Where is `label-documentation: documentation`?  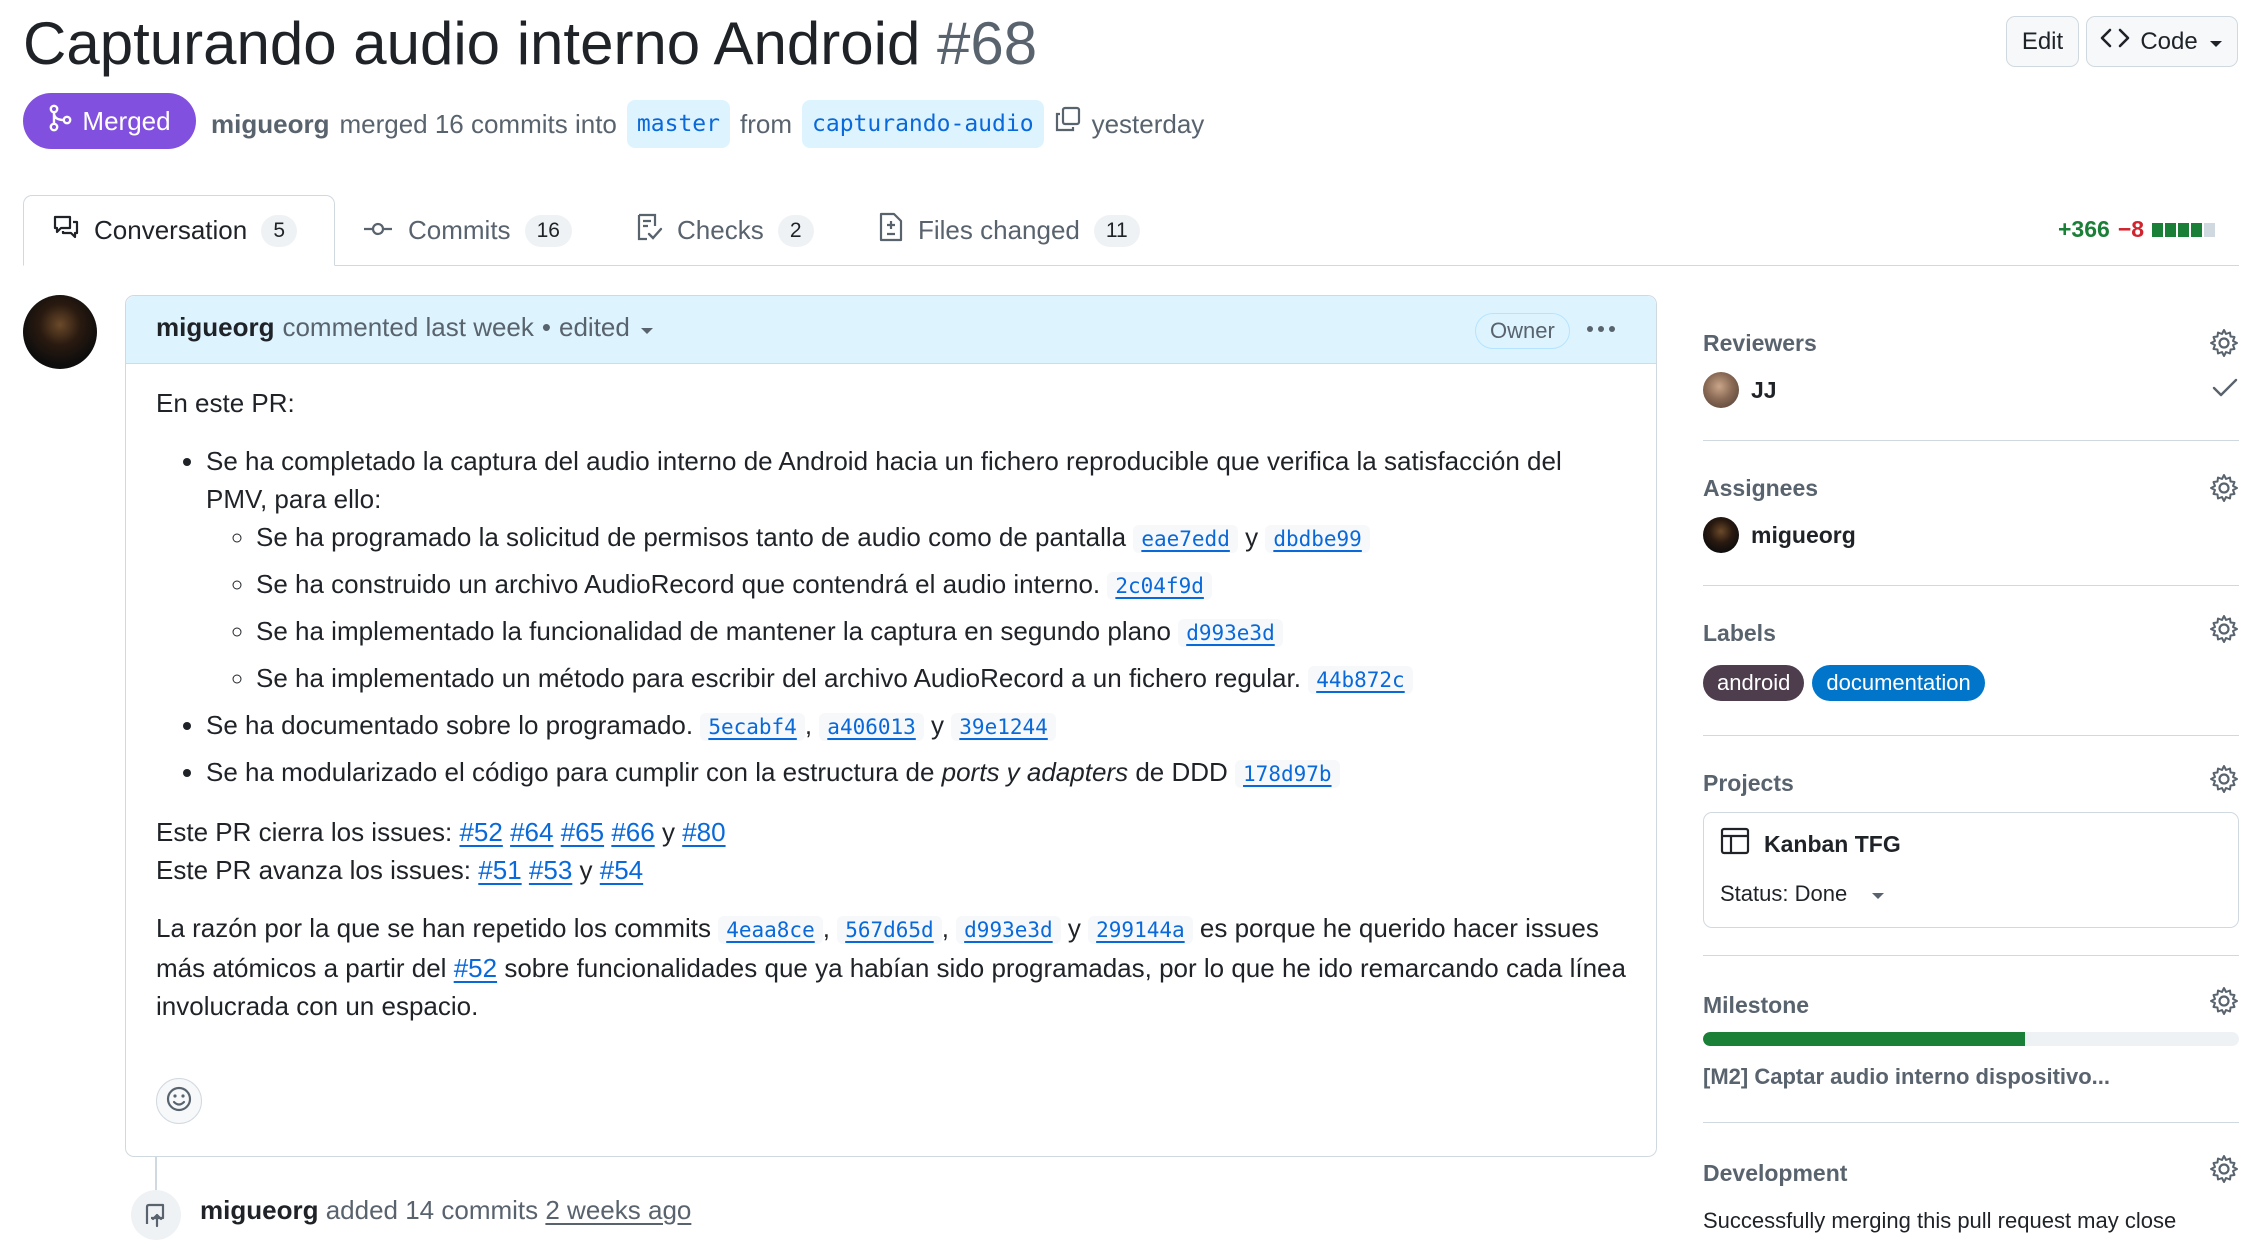 label-documentation: documentation is located at coordinates (1898, 683).